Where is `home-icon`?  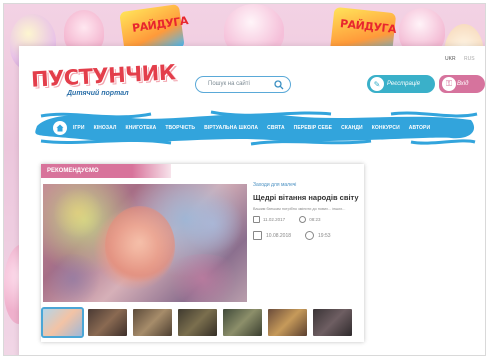
home-icon is located at coordinates (60, 128).